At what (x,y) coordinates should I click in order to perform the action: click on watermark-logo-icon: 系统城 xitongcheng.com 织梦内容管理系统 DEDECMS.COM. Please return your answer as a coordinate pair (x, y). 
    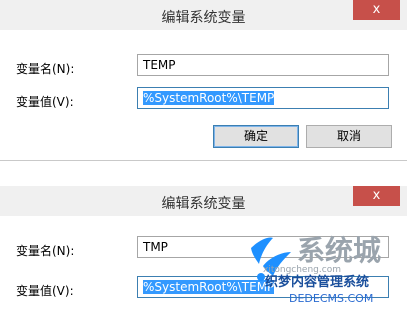
    Looking at the image, I should click on (316, 269).